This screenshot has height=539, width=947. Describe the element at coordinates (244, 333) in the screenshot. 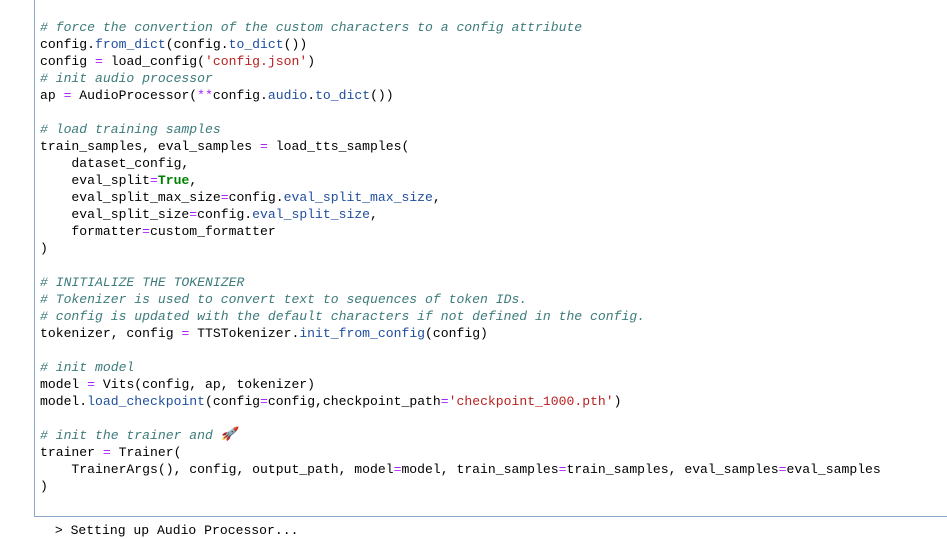

I see `code-token: TTSTokenizer.` at that location.